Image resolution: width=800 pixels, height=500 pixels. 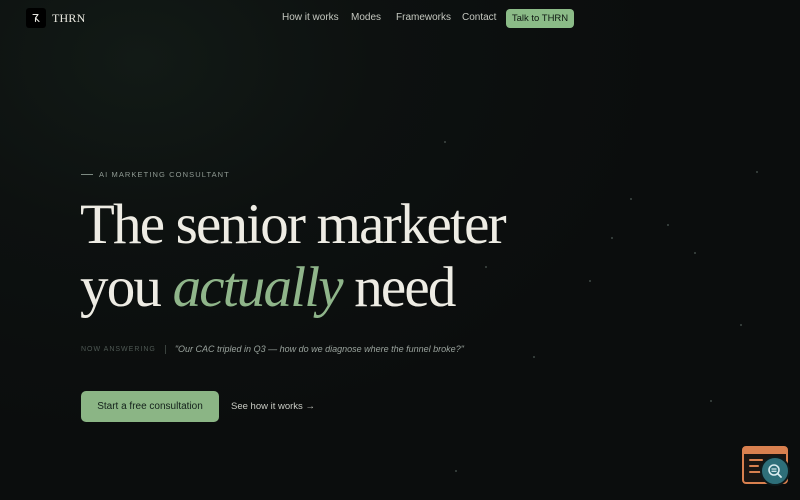 What do you see at coordinates (68, 18) in the screenshot?
I see `brand-name: THRN` at bounding box center [68, 18].